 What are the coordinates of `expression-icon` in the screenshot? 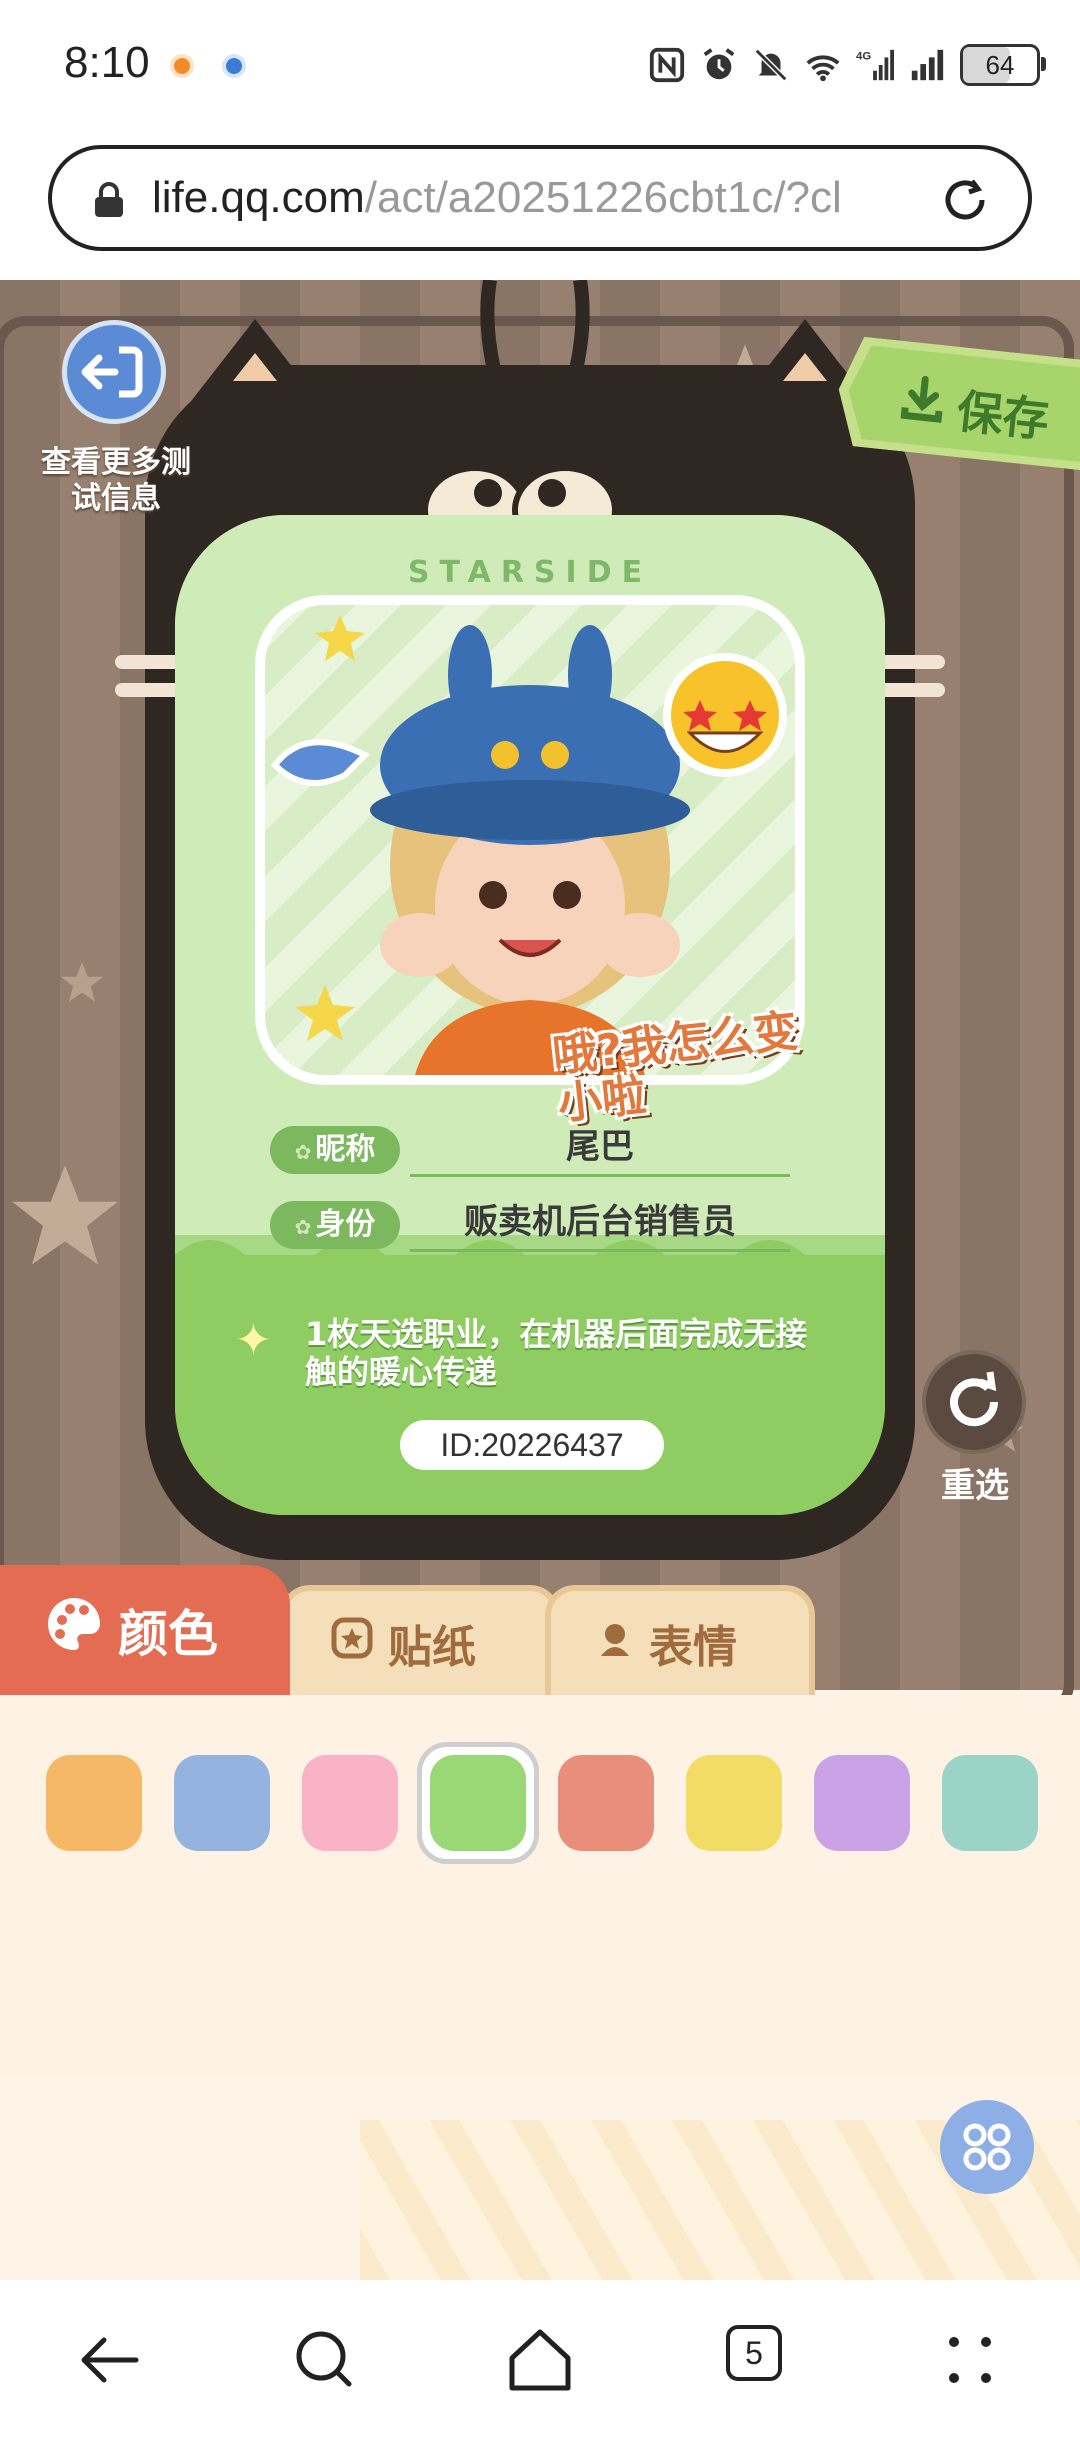 It's located at (615, 1643).